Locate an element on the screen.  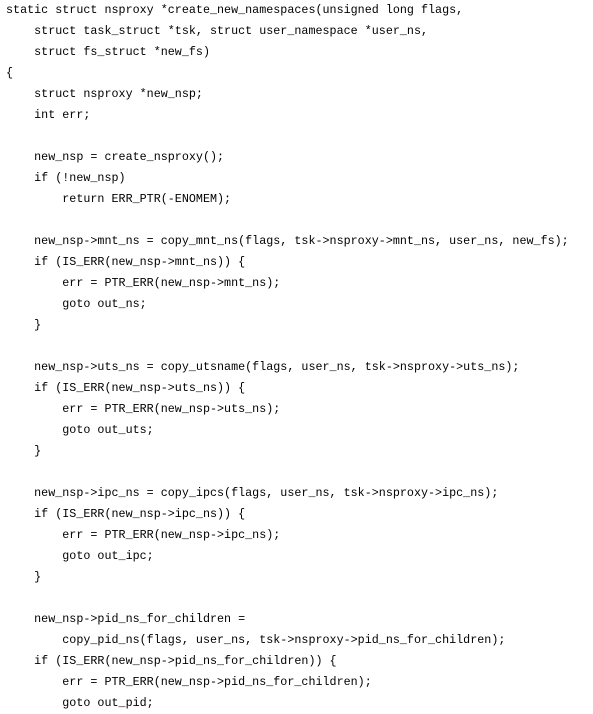
code-line: if (IS_ERR(new_nsp->ipc_ns)) { is located at coordinates (126, 514).